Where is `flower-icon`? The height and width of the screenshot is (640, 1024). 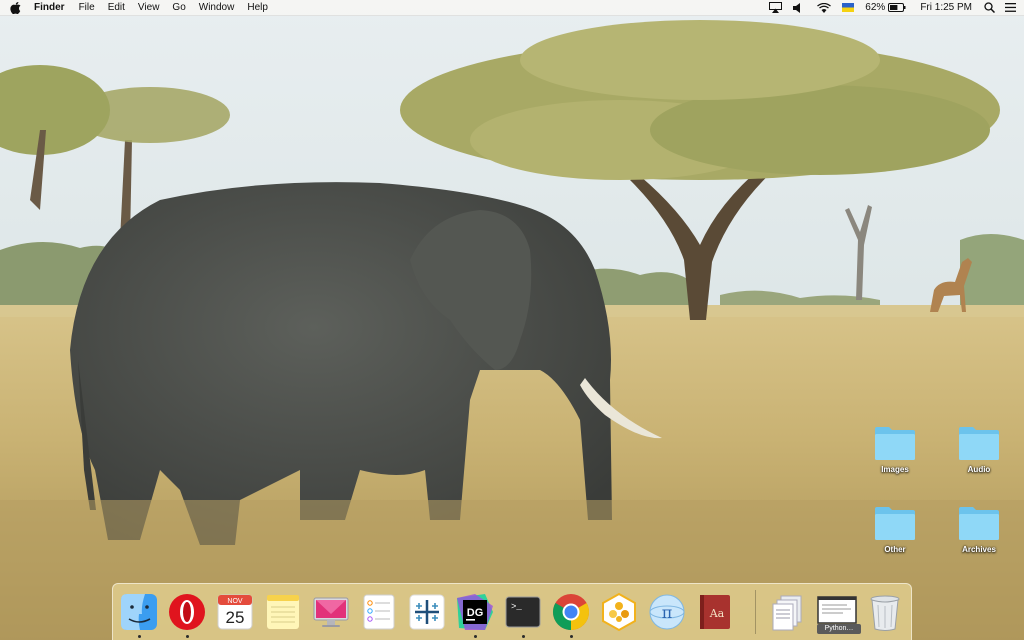
flower-icon is located at coordinates (619, 612).